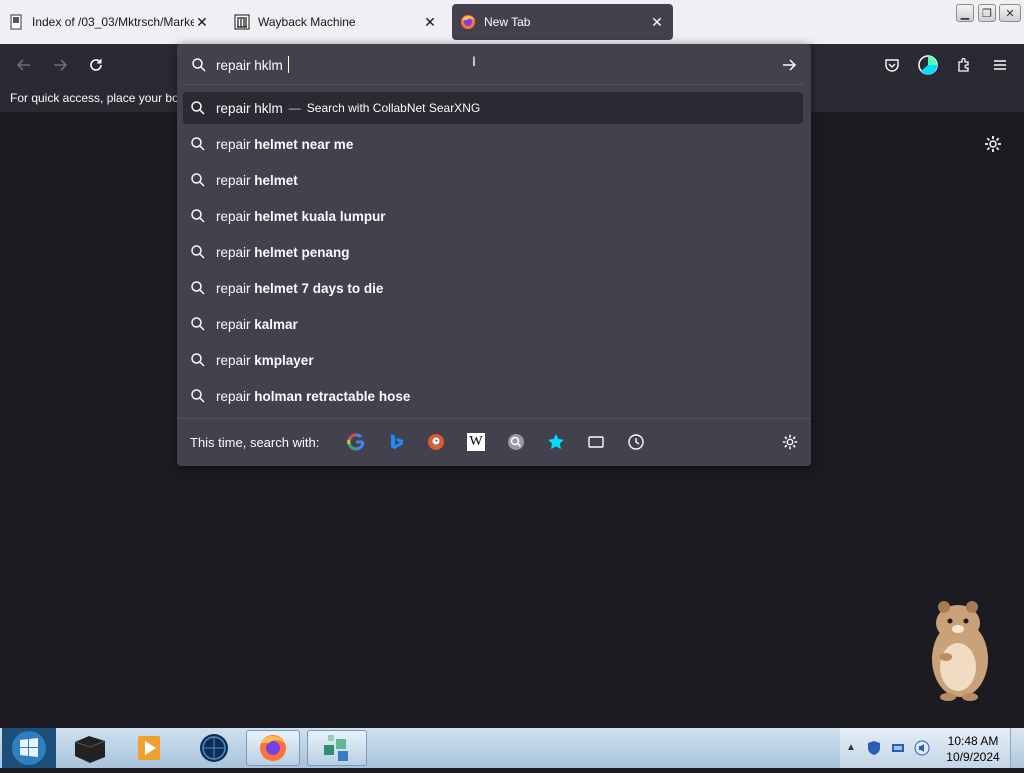 The width and height of the screenshot is (1024, 773). I want to click on urlbar-text: repair hklm, so click(251, 65).